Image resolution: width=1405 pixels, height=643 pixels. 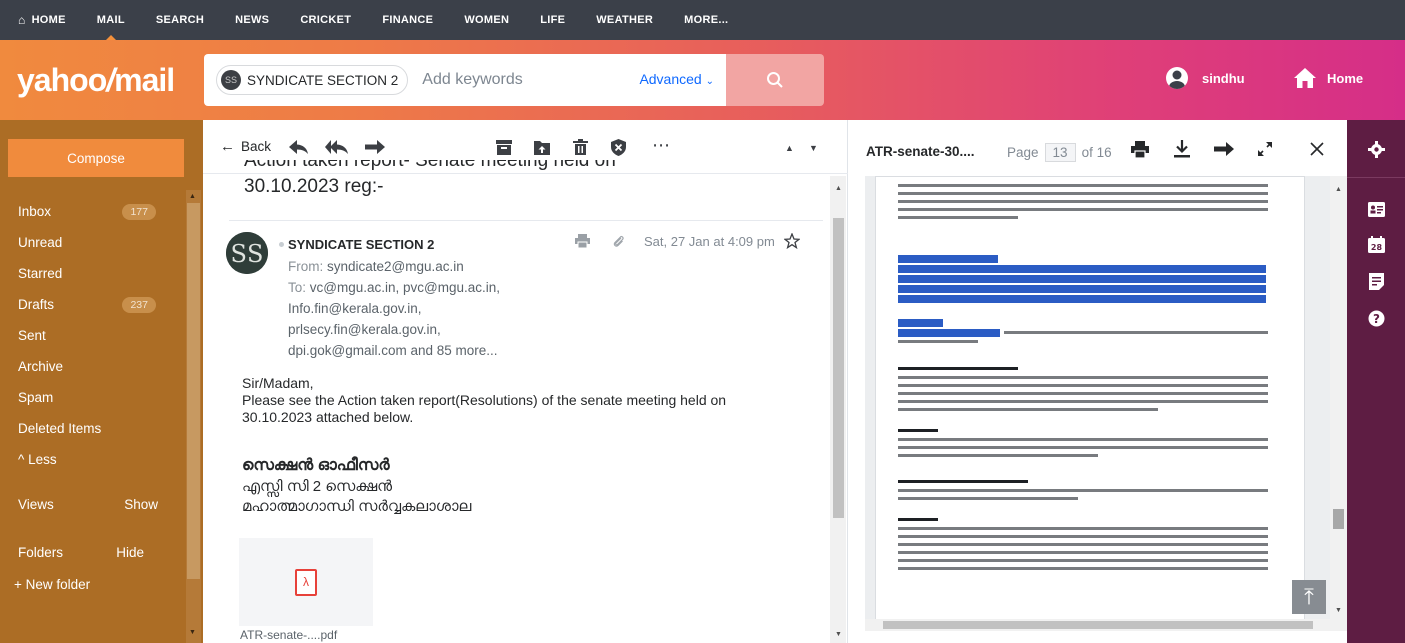 What do you see at coordinates (193, 391) in the screenshot?
I see `sidebar-scroll-thumb` at bounding box center [193, 391].